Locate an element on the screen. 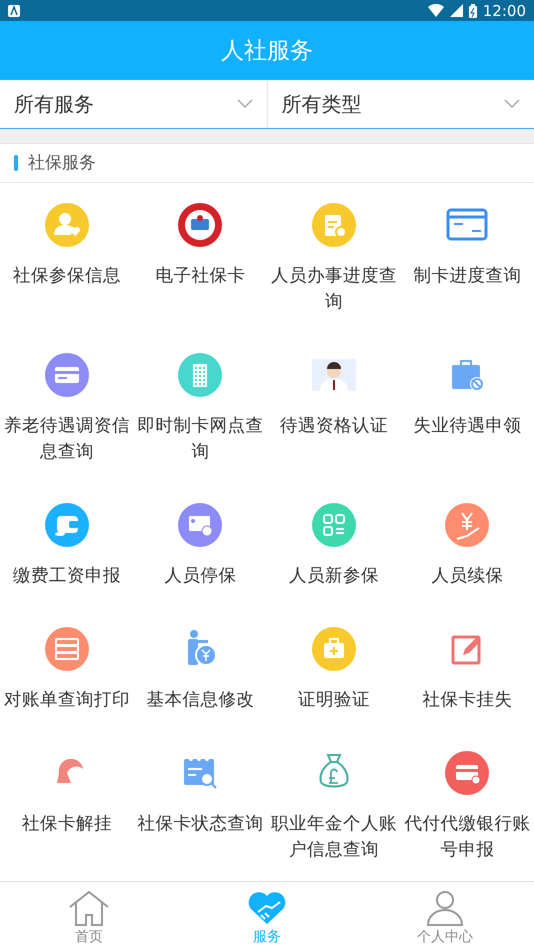  notification-icon is located at coordinates (14, 10).